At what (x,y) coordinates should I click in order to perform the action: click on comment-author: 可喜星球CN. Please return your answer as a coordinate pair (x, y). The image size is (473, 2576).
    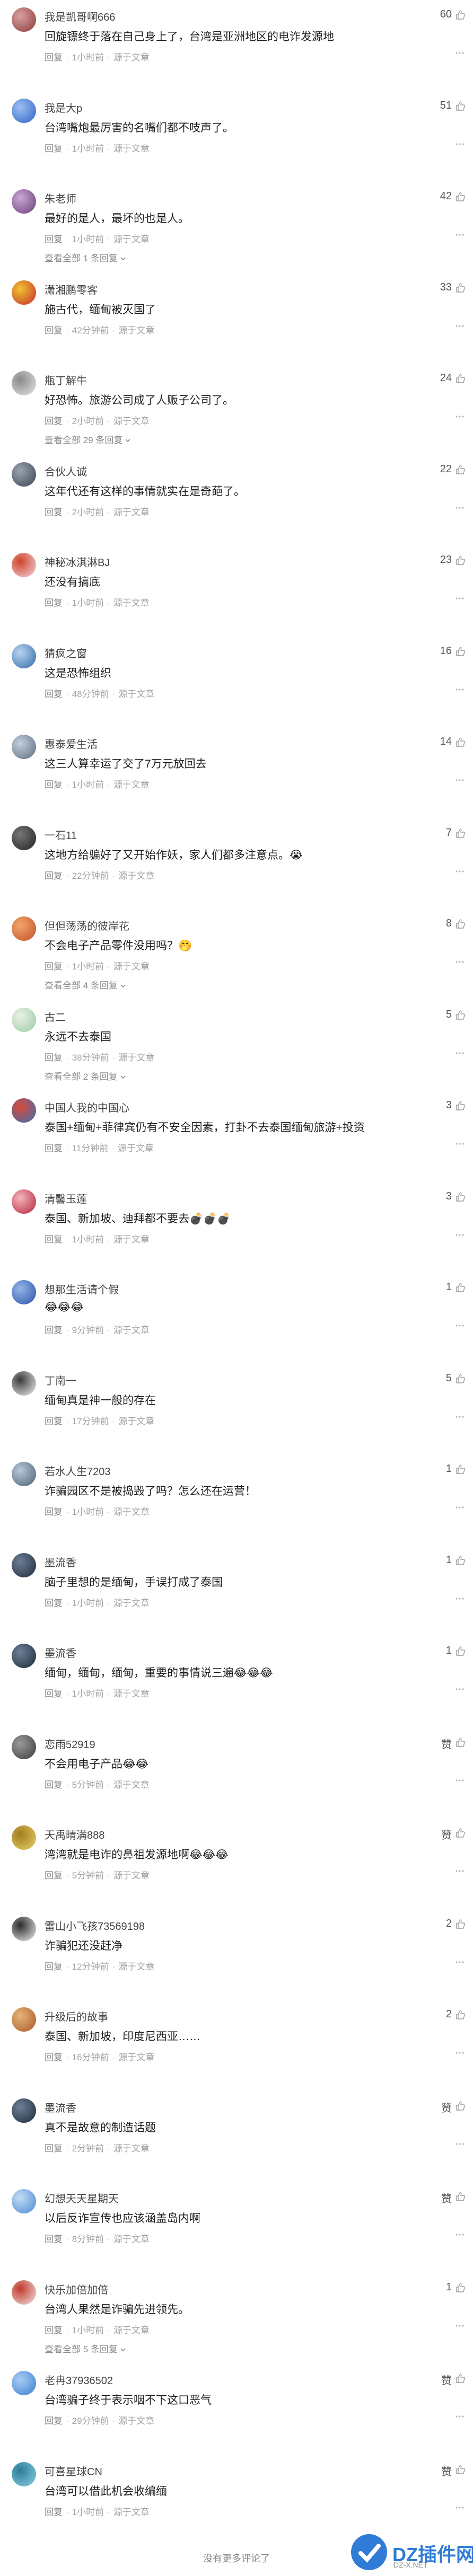
    Looking at the image, I should click on (74, 2470).